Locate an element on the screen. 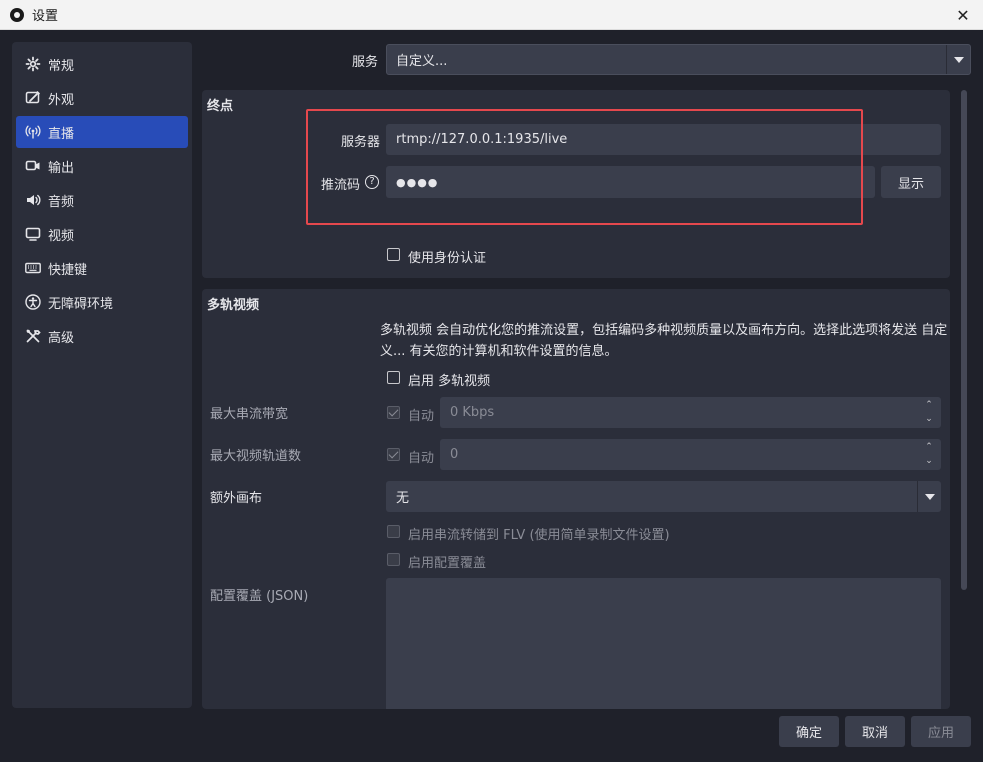  sidebar-item-stream: 直播 is located at coordinates (102, 132).